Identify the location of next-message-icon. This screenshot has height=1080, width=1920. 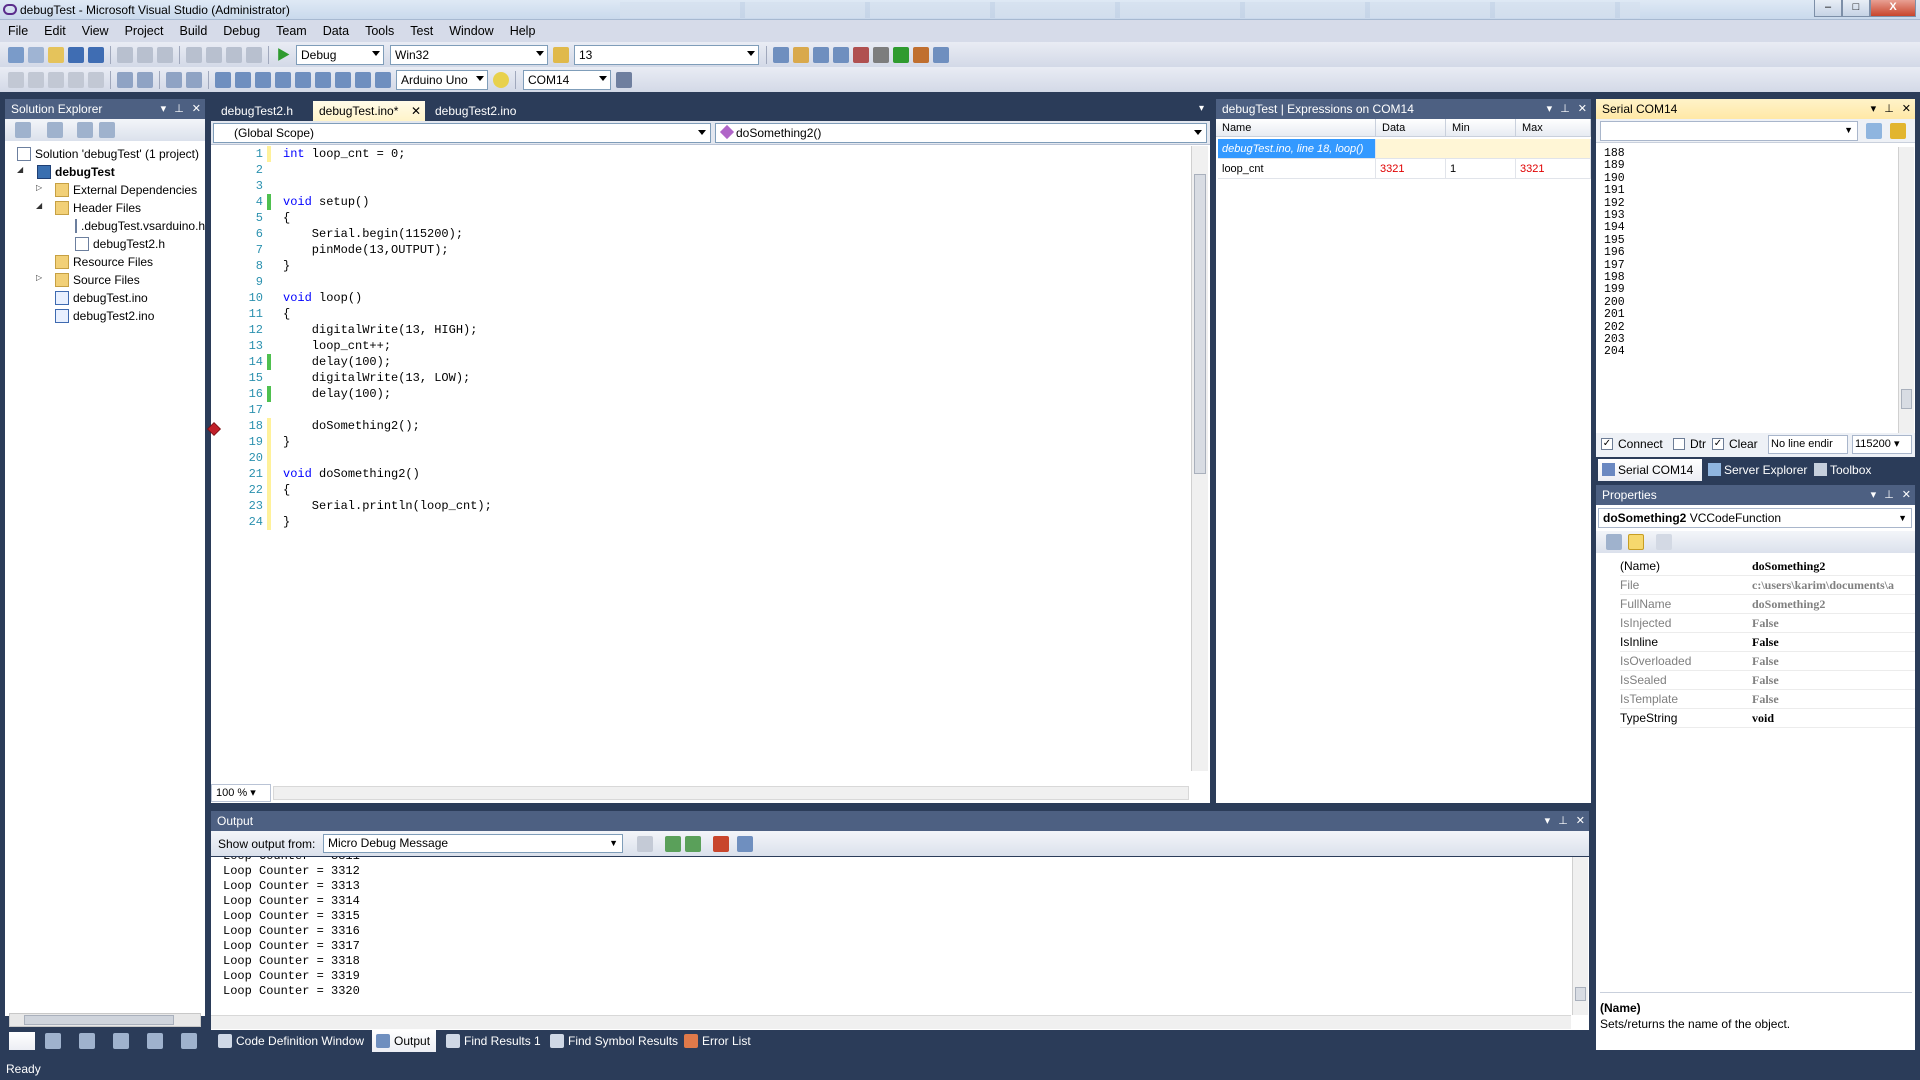
(693, 844).